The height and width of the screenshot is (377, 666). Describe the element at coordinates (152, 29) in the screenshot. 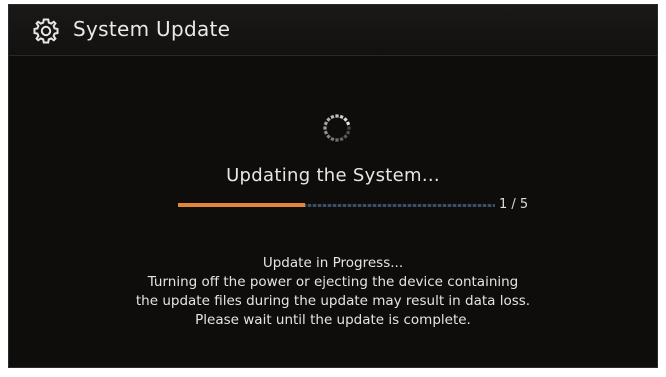

I see `page-title: System Update` at that location.